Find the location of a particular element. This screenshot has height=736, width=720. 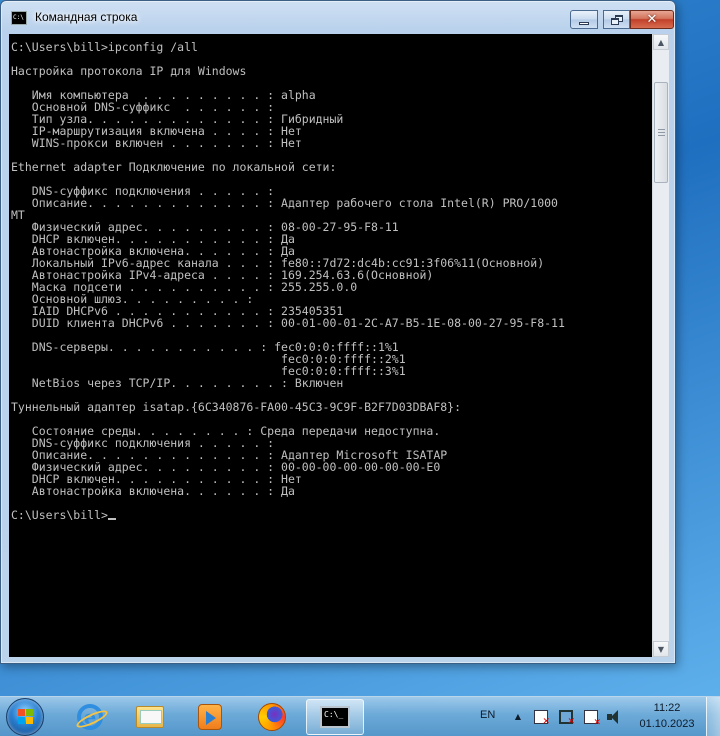

scroll-thumb is located at coordinates (661, 132).